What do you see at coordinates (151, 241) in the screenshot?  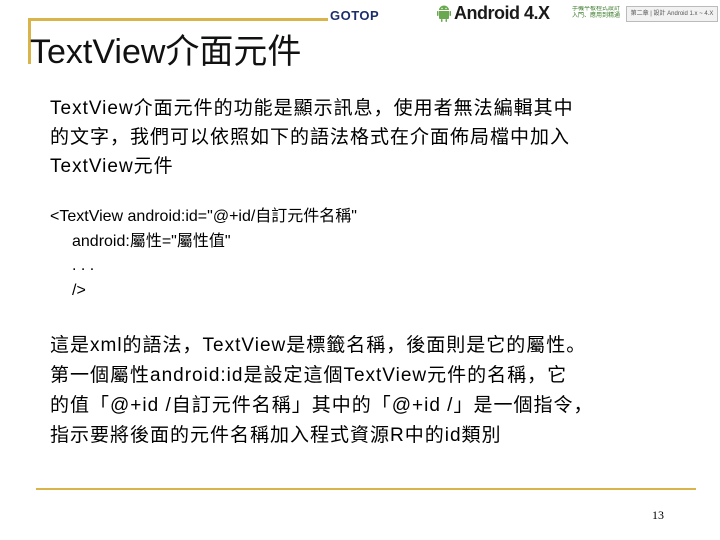 I see `code-line: android:屬性="屬性值"` at bounding box center [151, 241].